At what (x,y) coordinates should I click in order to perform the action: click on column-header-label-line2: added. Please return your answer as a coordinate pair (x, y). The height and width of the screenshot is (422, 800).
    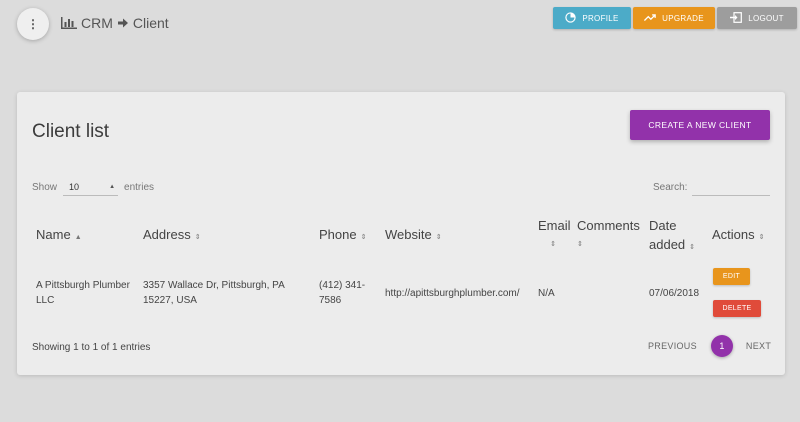
    Looking at the image, I should click on (667, 244).